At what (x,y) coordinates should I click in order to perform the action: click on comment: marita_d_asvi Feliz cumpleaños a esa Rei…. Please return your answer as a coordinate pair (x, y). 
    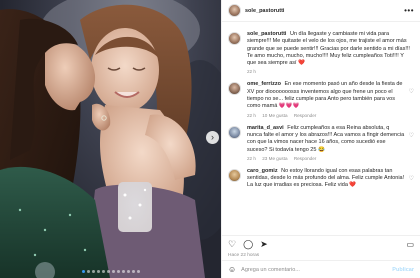
    Looking at the image, I should click on (321, 143).